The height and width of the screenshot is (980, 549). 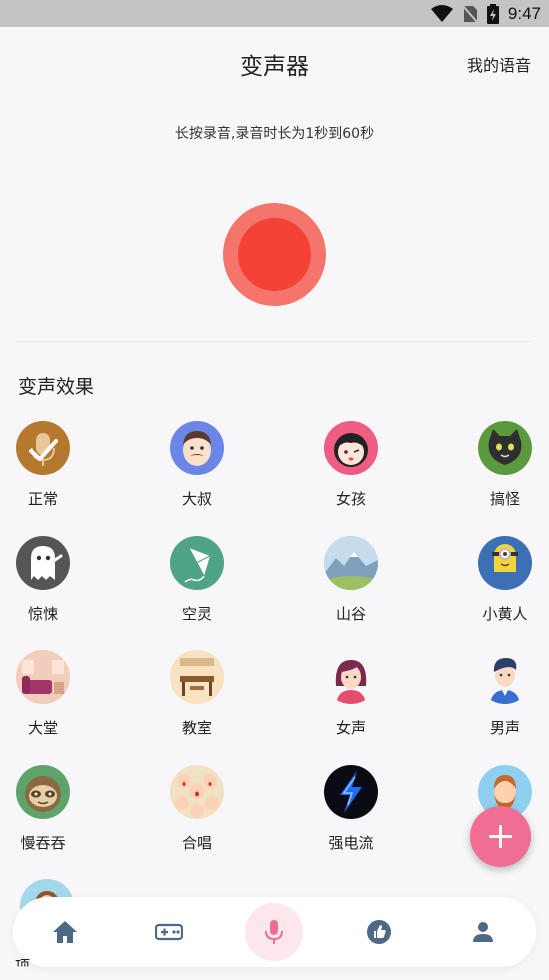 I want to click on effect-slow: 慢吞吞, so click(x=43, y=809).